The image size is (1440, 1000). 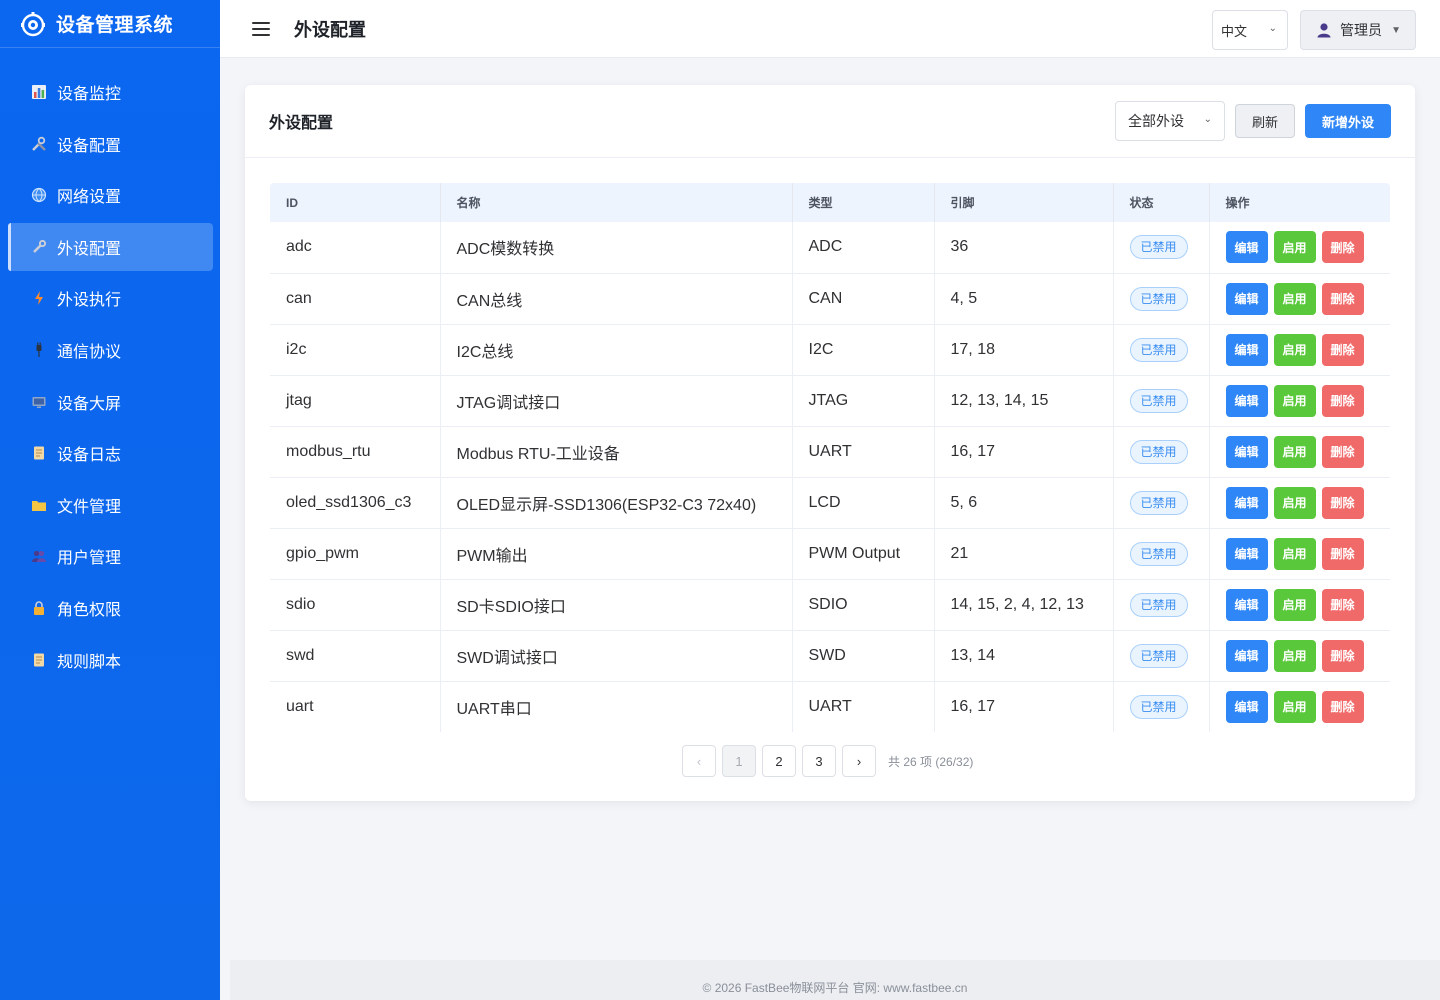 What do you see at coordinates (616, 656) in the screenshot?
I see `cell-name: SWD调试接口` at bounding box center [616, 656].